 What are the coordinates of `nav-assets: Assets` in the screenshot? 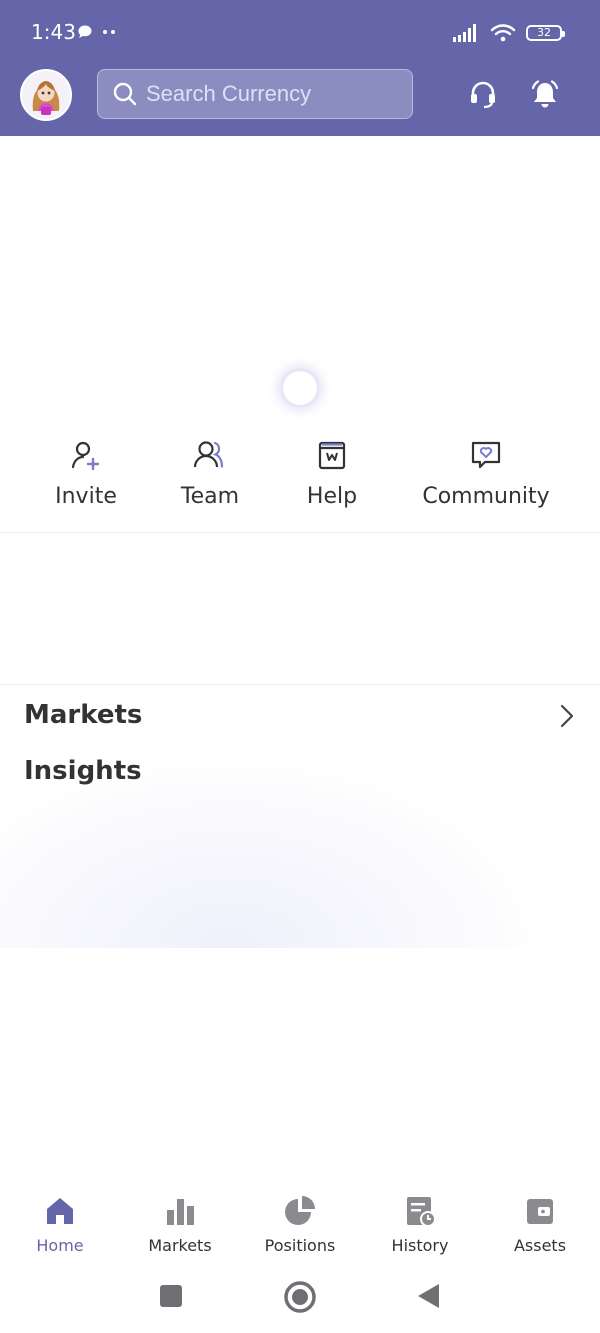 It's located at (540, 1224).